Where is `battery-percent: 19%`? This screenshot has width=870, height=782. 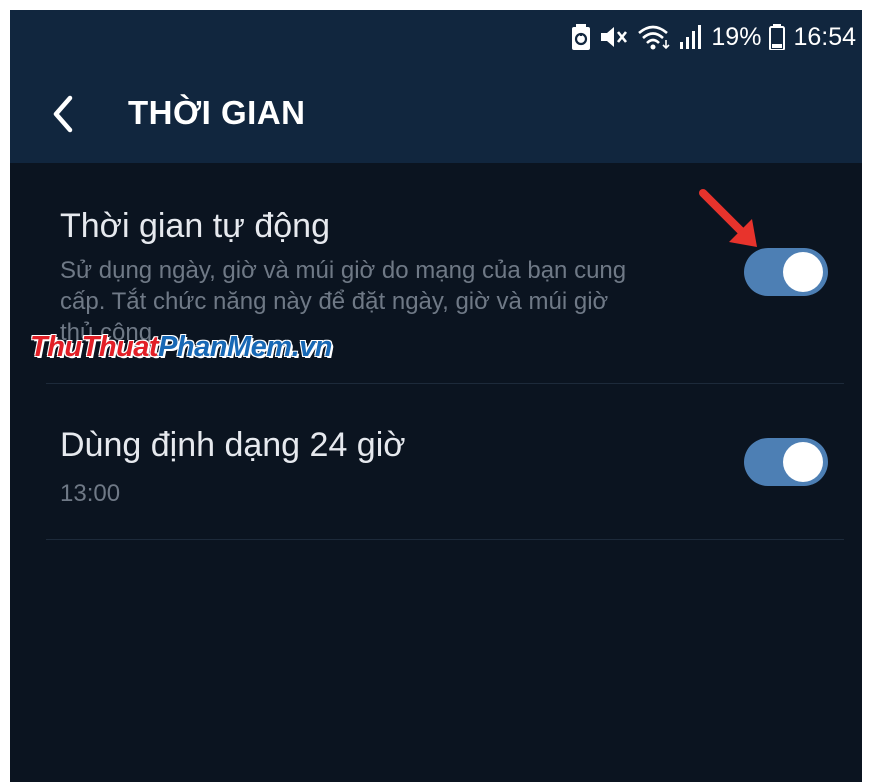
battery-percent: 19% is located at coordinates (736, 36).